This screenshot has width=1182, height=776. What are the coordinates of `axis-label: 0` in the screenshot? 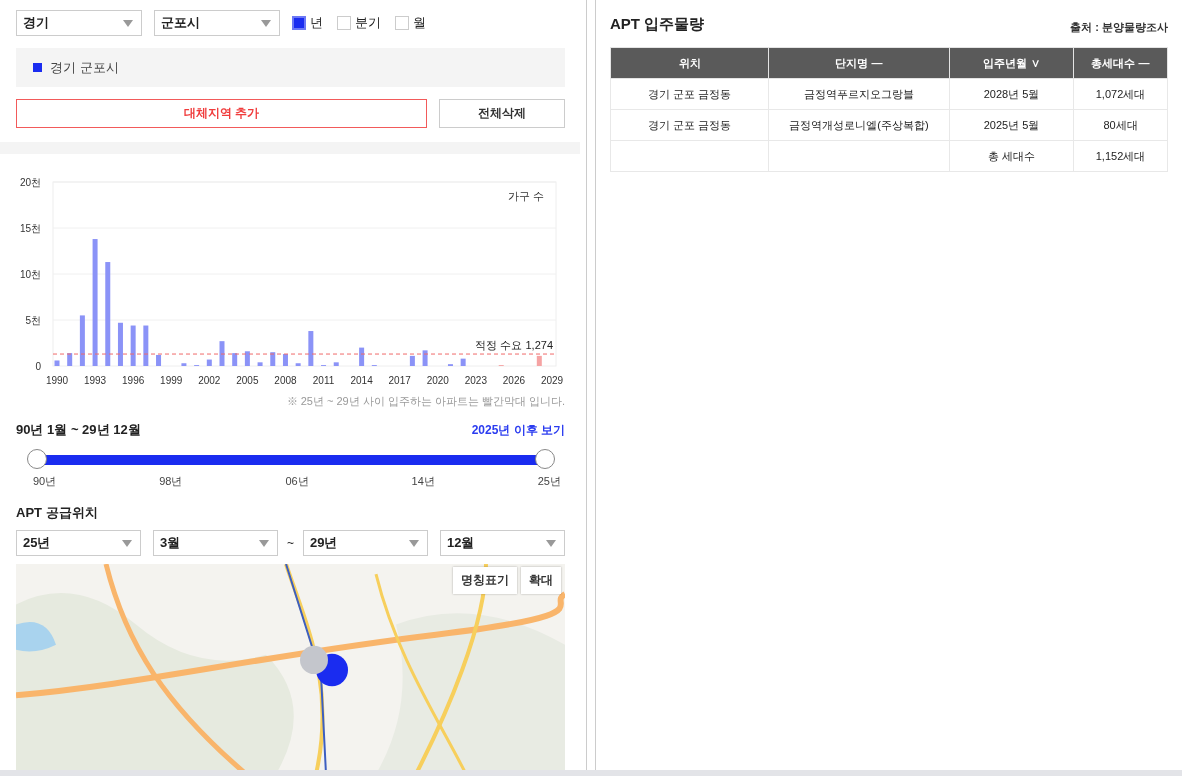 It's located at (38, 366).